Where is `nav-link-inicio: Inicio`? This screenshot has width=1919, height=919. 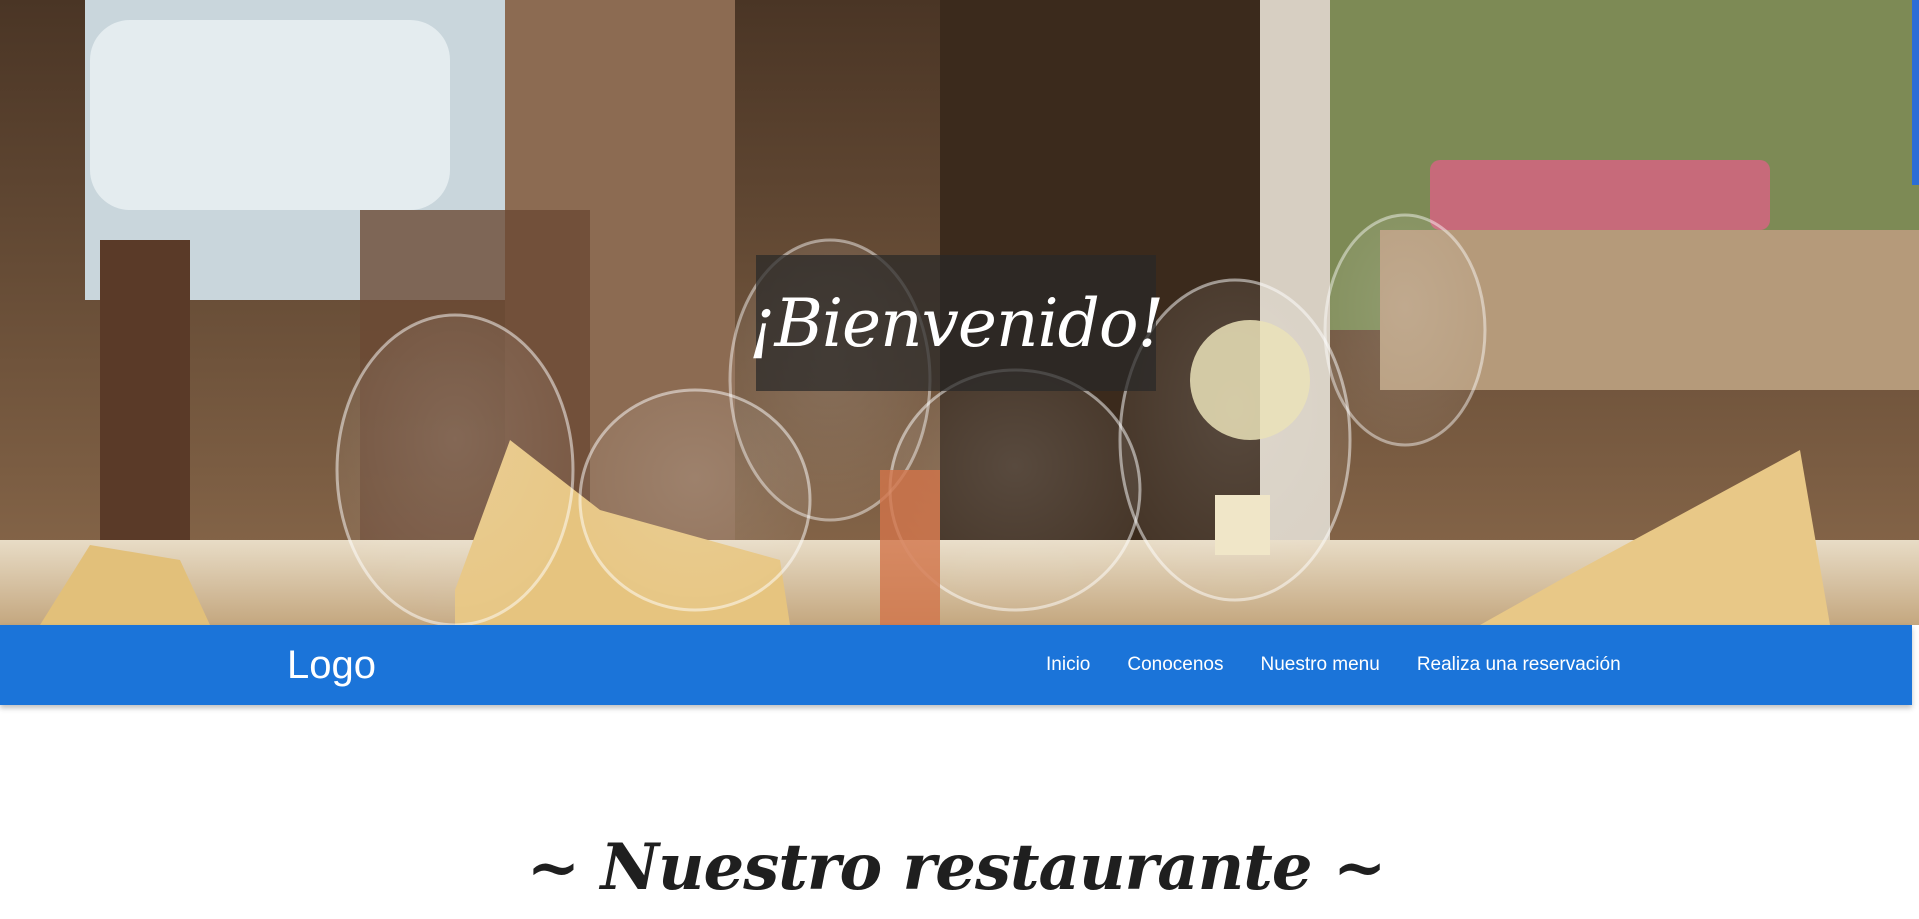 nav-link-inicio: Inicio is located at coordinates (1068, 665).